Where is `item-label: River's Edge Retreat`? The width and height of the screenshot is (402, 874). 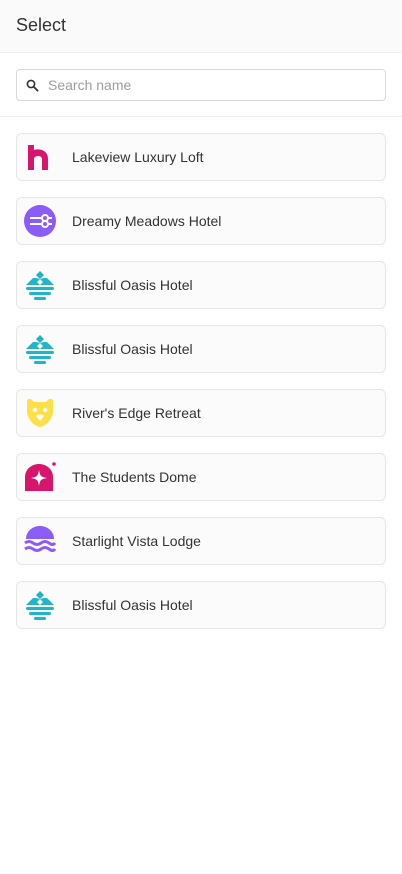 item-label: River's Edge Retreat is located at coordinates (136, 413).